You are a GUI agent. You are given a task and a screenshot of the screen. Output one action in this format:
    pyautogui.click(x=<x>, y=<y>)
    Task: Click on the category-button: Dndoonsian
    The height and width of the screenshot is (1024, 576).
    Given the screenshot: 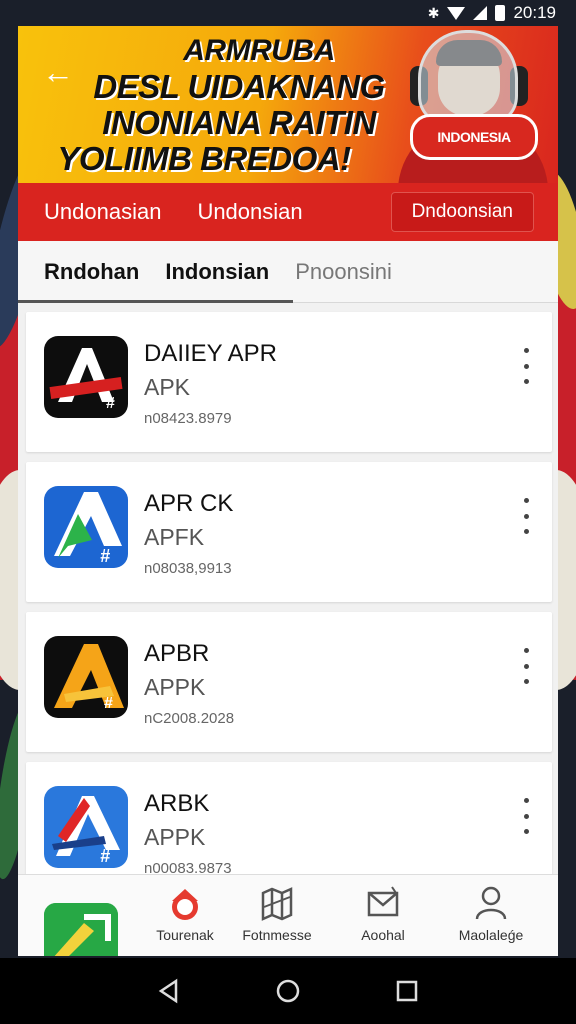 What is the action you would take?
    pyautogui.click(x=462, y=212)
    